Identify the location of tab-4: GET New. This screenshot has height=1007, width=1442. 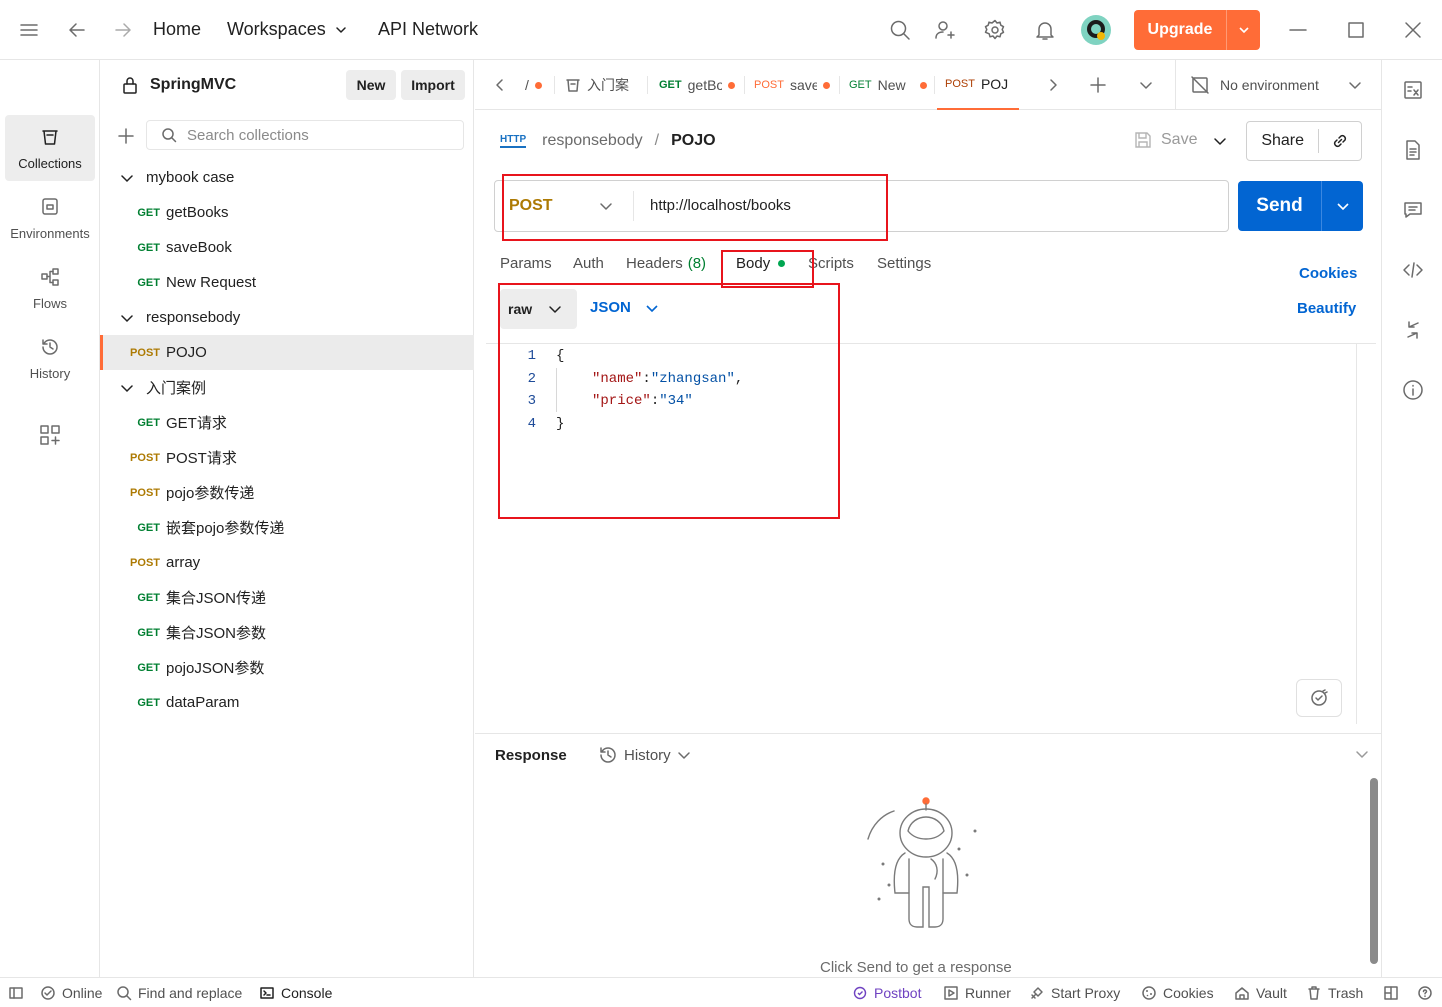
(889, 85).